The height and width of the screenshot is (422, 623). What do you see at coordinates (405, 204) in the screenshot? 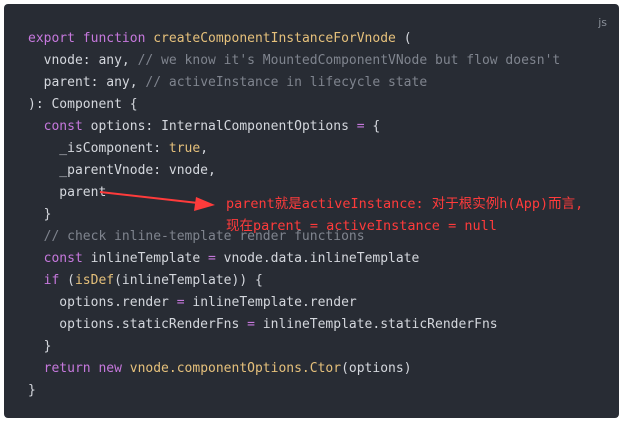
I see `annotation-line-1: parent就是activeInstance: 对于根实例h(App)而言,` at bounding box center [405, 204].